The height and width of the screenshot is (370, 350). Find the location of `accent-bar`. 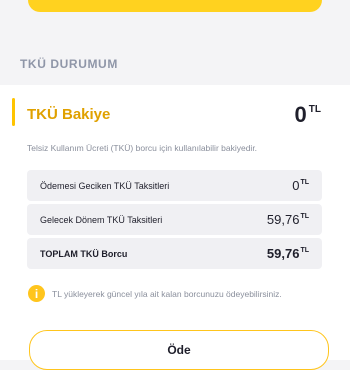

accent-bar is located at coordinates (13, 112).